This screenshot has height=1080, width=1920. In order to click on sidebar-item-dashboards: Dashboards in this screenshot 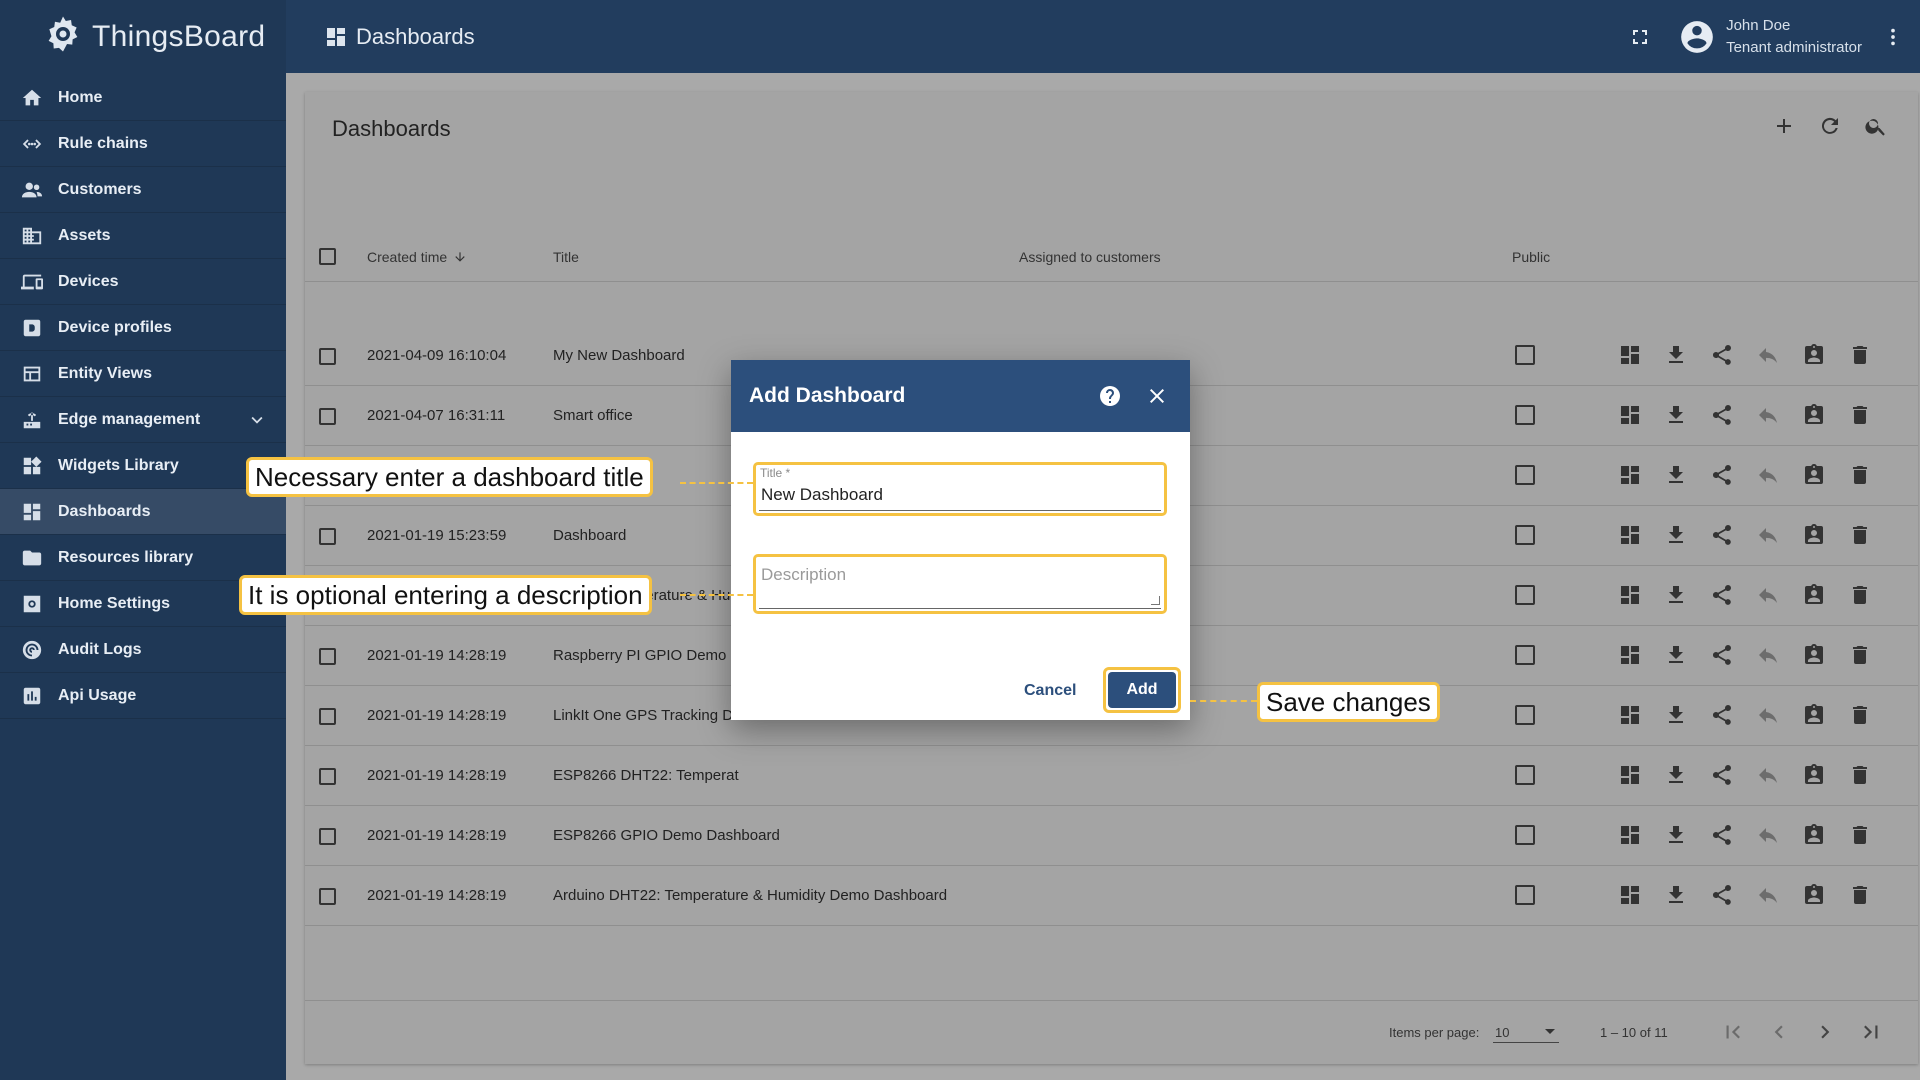, I will do `click(143, 512)`.